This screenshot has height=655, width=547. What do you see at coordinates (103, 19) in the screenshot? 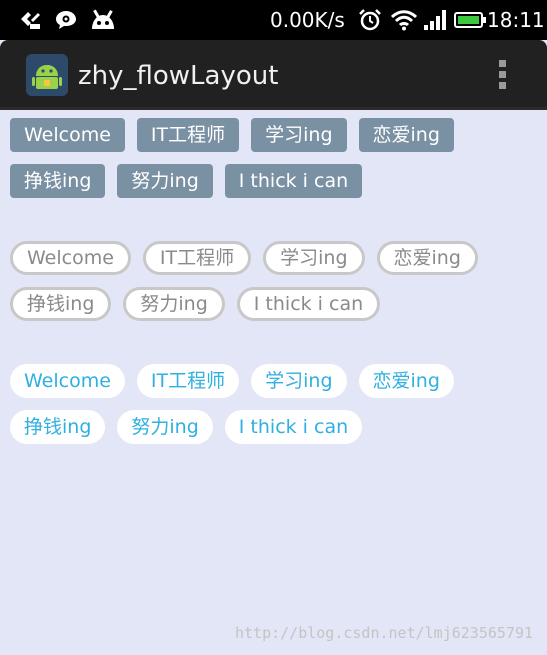
I see `android-icon` at bounding box center [103, 19].